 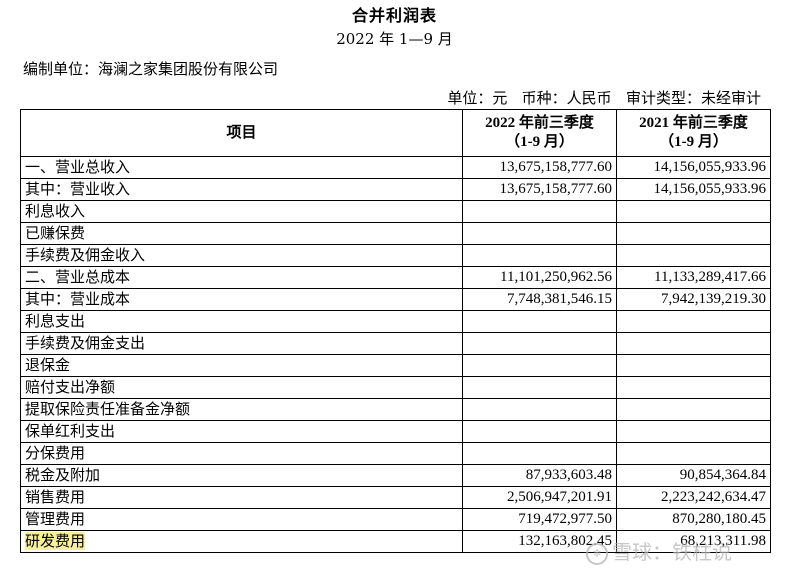 I want to click on watermark-text: 雪球：铁柱说, so click(x=672, y=552).